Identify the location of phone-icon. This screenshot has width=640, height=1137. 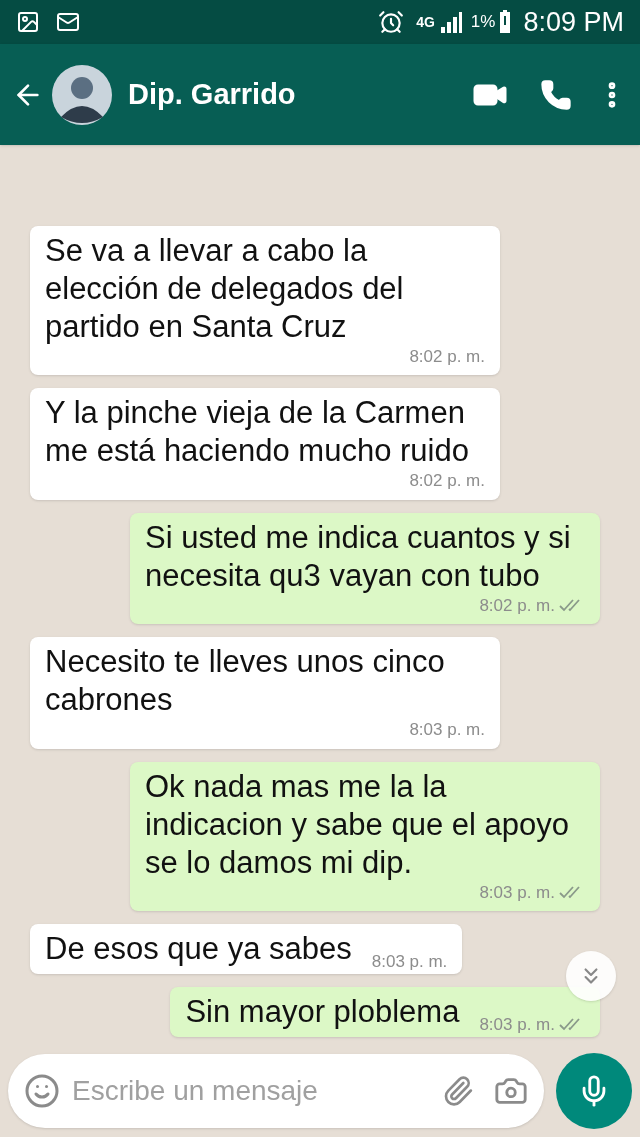
(556, 94).